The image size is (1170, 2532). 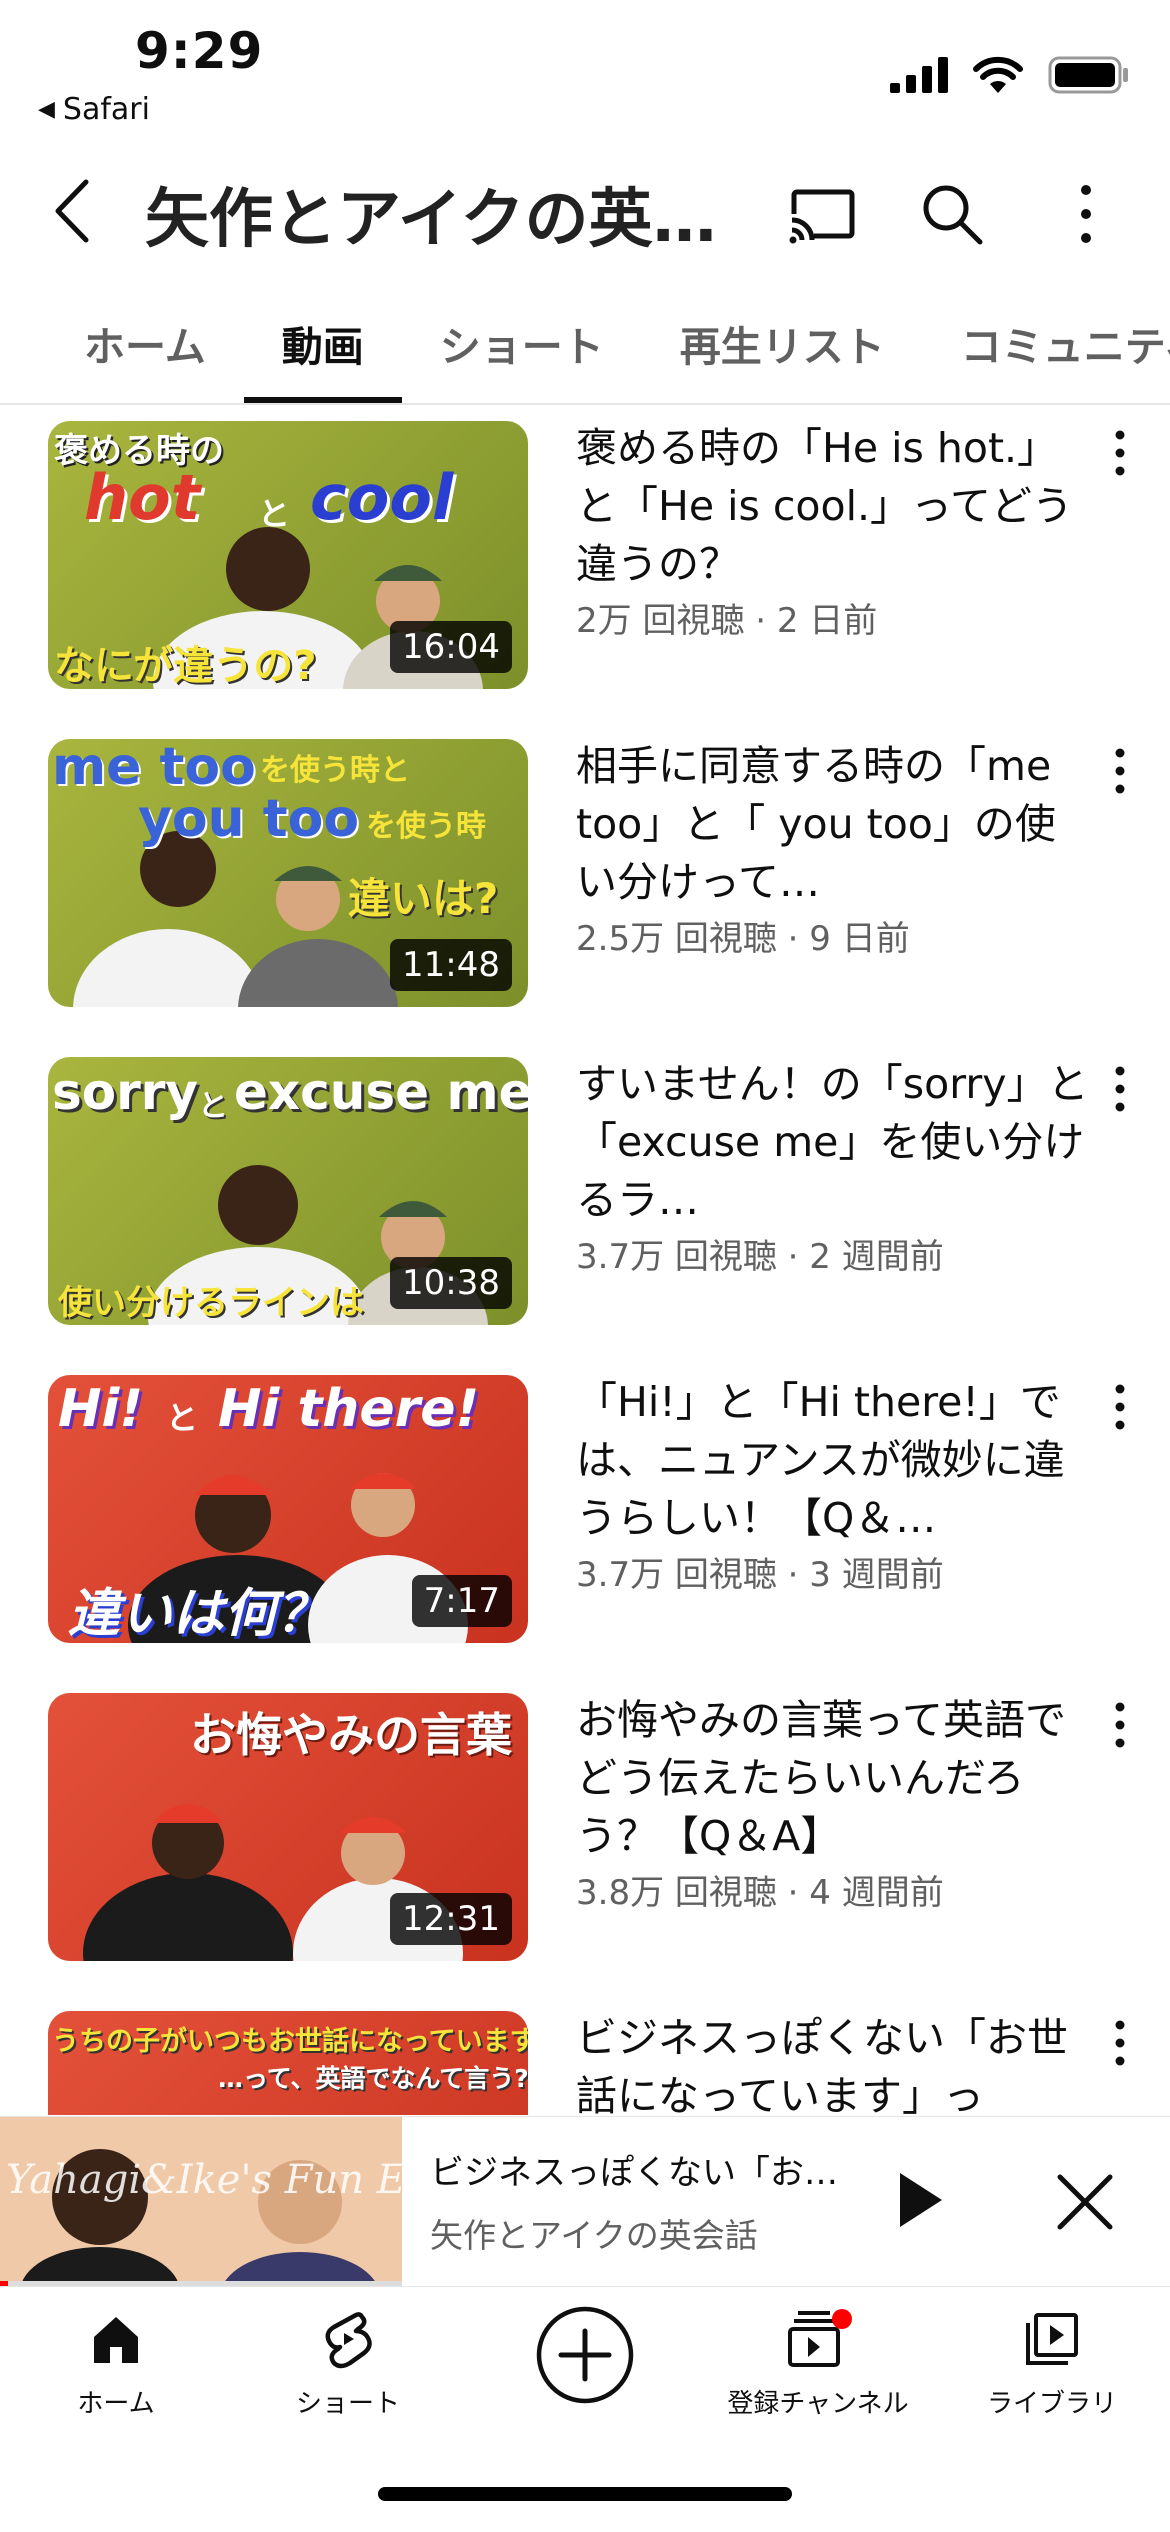 What do you see at coordinates (122, 349) in the screenshot?
I see `tab-home: ホーム` at bounding box center [122, 349].